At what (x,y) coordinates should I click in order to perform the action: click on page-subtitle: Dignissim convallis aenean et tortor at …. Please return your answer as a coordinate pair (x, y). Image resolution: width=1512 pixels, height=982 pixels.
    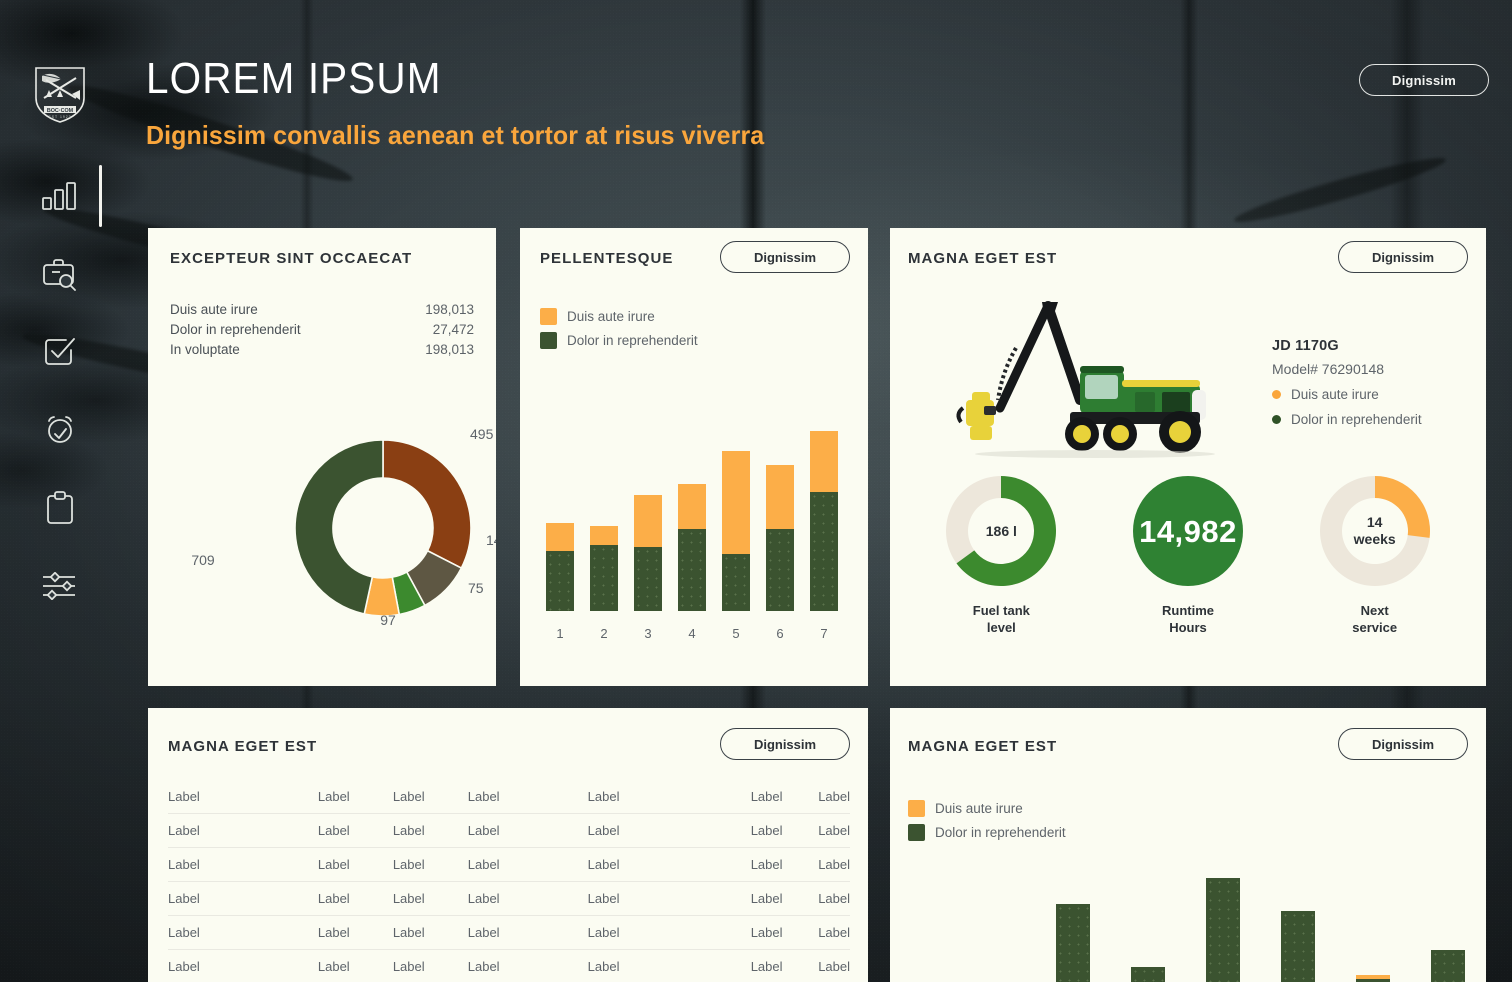
    Looking at the image, I should click on (455, 135).